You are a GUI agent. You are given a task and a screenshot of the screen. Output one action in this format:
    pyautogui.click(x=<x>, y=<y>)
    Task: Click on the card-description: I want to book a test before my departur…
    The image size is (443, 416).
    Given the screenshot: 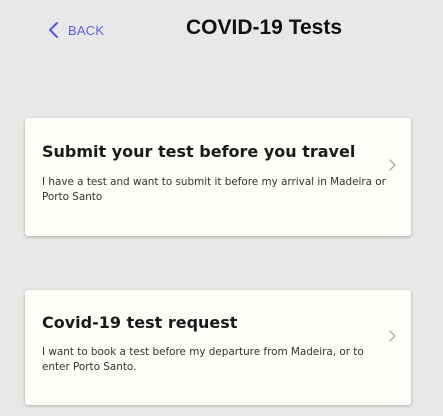 What is the action you would take?
    pyautogui.click(x=203, y=359)
    